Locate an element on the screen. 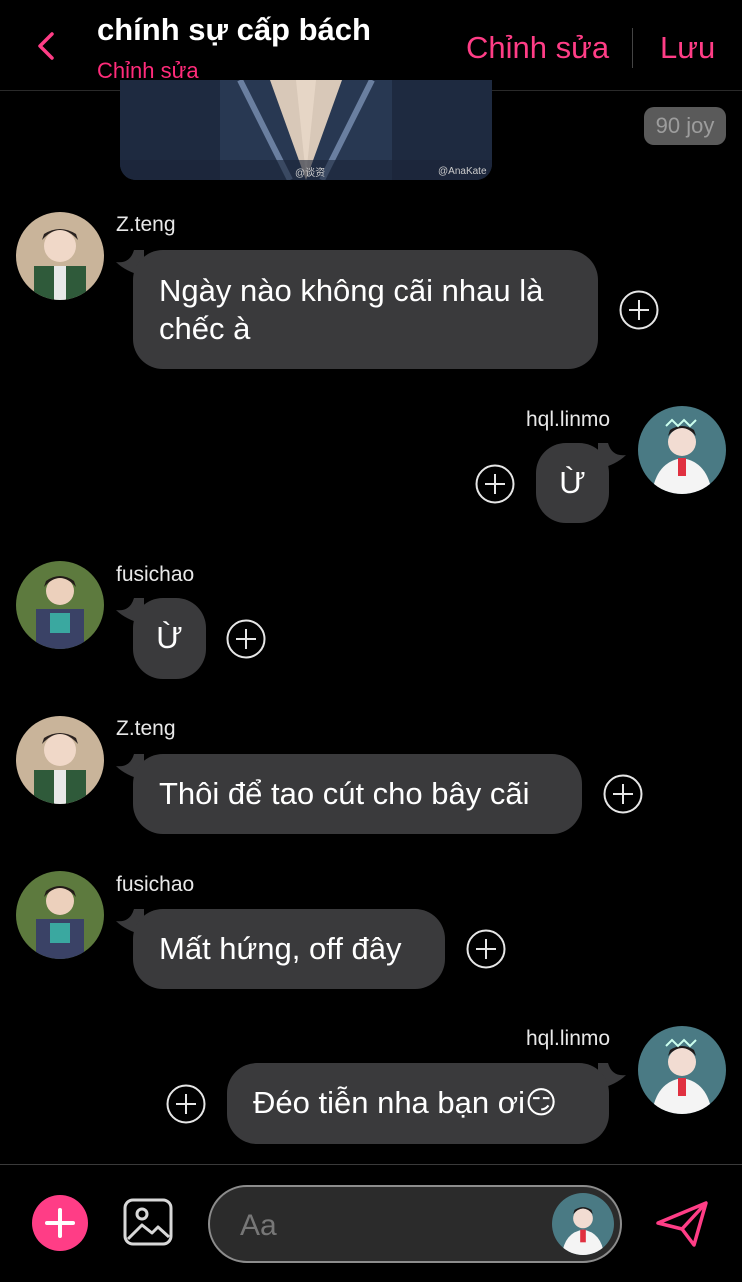 The height and width of the screenshot is (1282, 742). send-icon is located at coordinates (682, 1224).